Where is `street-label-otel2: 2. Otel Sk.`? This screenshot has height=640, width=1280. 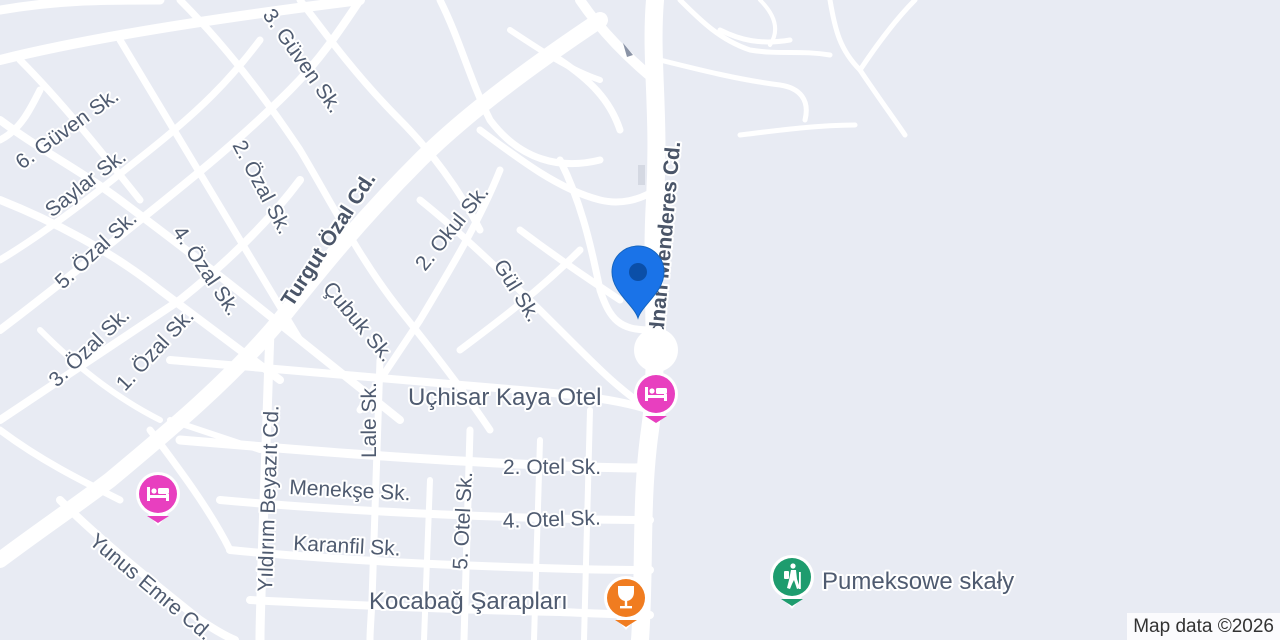 street-label-otel2: 2. Otel Sk. is located at coordinates (552, 467).